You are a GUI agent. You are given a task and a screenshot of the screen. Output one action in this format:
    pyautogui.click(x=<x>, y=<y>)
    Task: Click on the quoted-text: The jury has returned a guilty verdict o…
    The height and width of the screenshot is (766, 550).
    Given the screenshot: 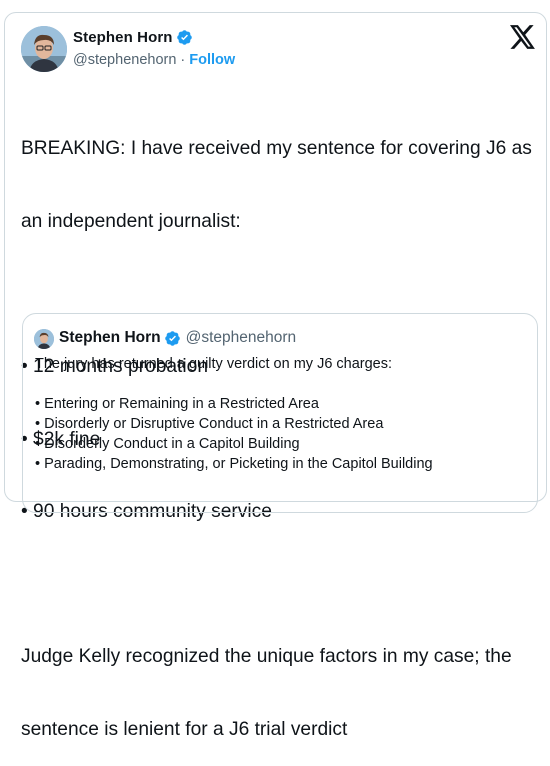 What is the action you would take?
    pyautogui.click(x=282, y=414)
    